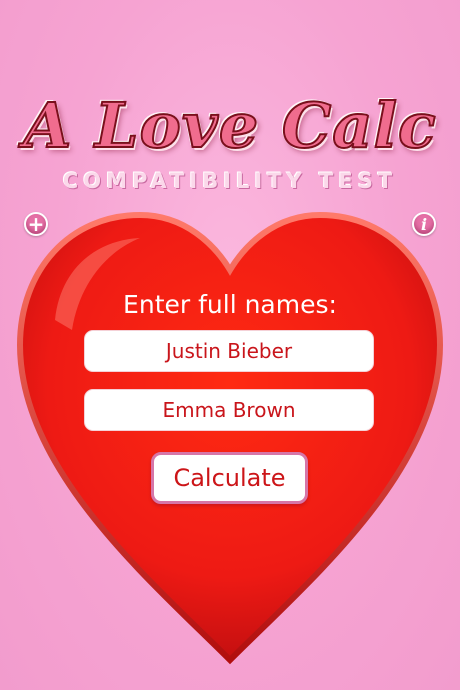 The height and width of the screenshot is (690, 460). I want to click on calculate-button: Calculate, so click(229, 478).